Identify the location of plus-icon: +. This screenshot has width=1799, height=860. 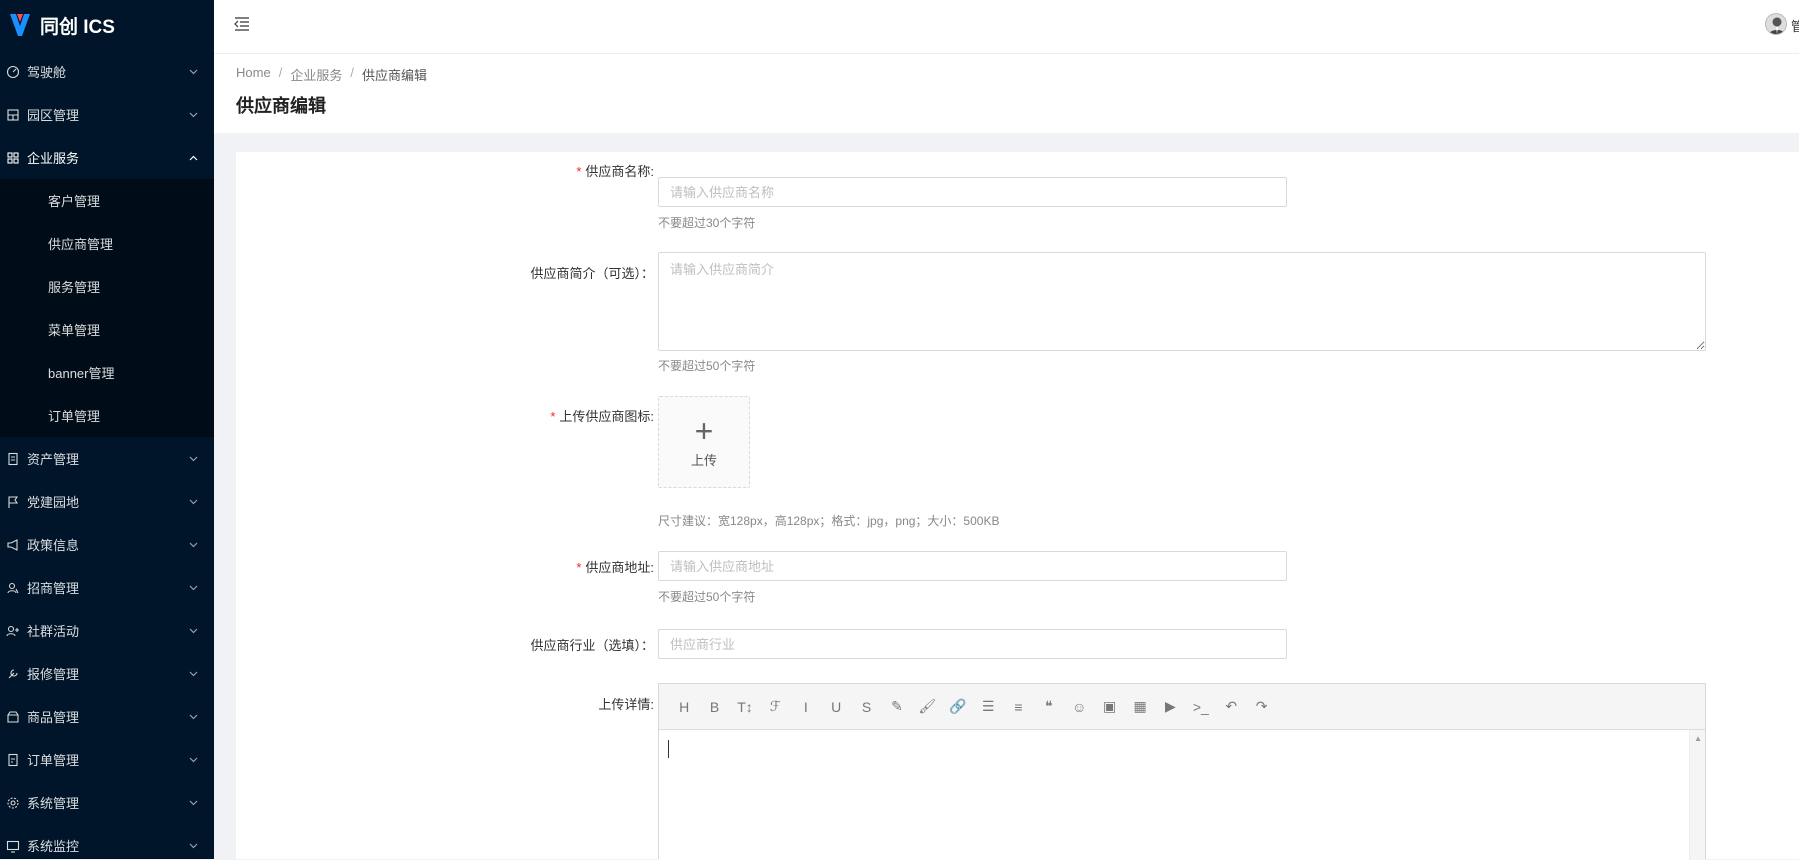
(704, 430).